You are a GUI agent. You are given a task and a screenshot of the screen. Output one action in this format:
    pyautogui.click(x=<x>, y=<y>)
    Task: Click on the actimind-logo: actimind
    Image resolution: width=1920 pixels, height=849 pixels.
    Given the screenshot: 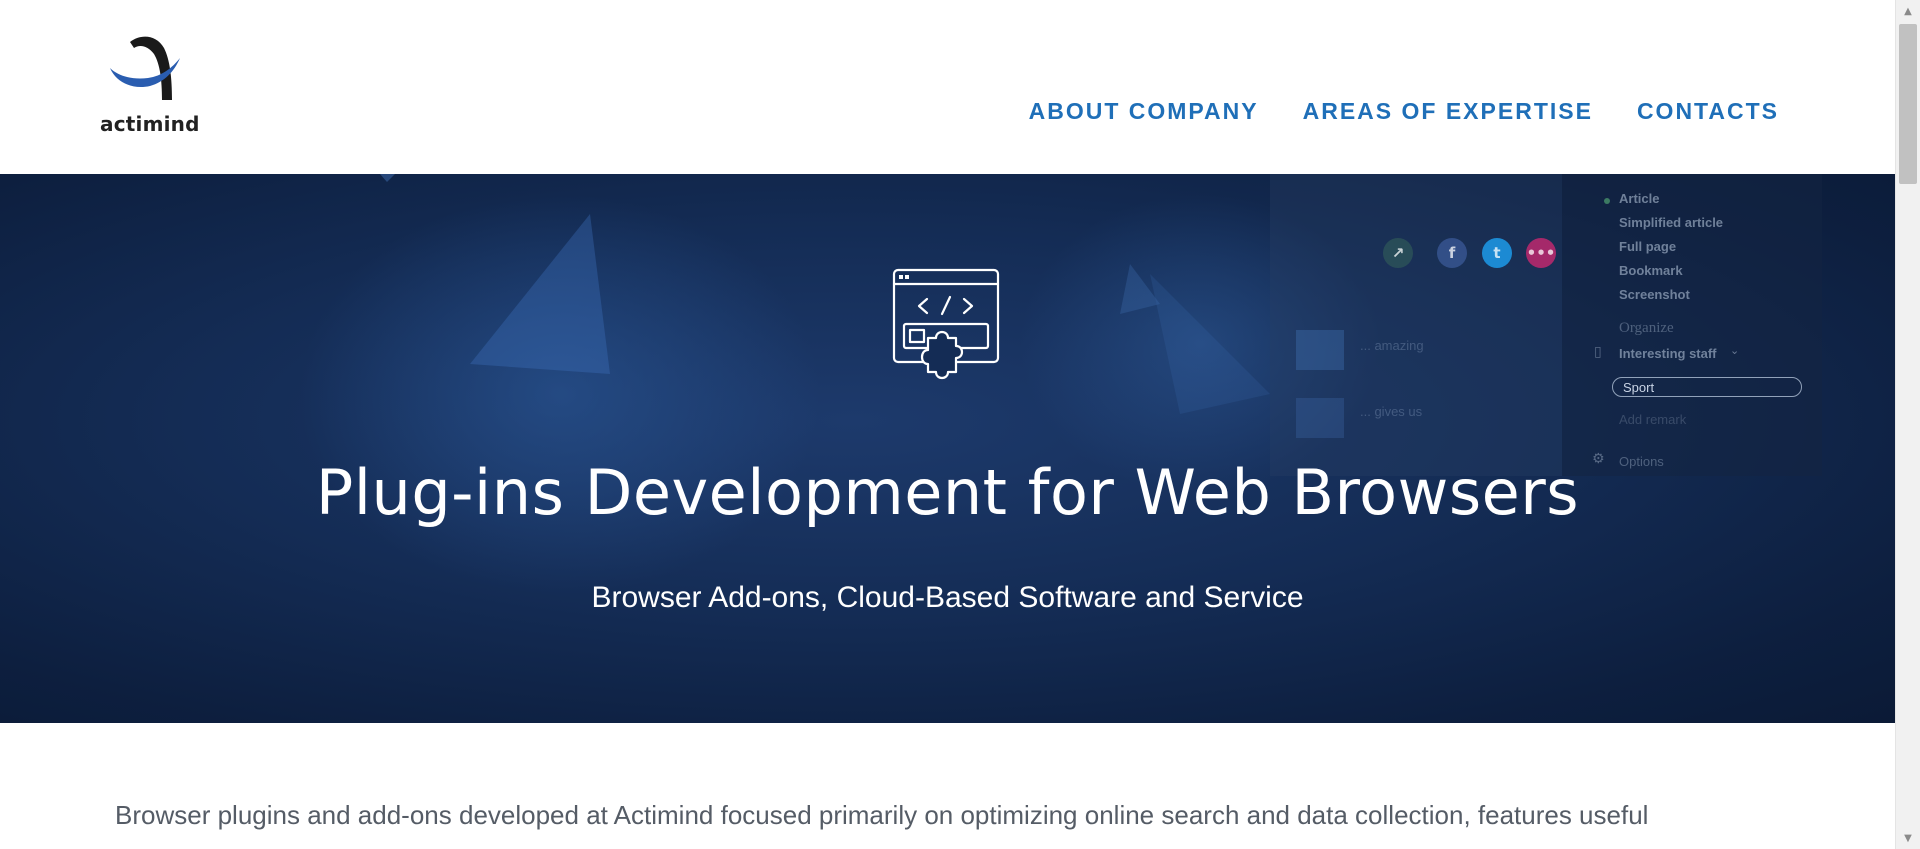 What is the action you would take?
    pyautogui.click(x=148, y=86)
    